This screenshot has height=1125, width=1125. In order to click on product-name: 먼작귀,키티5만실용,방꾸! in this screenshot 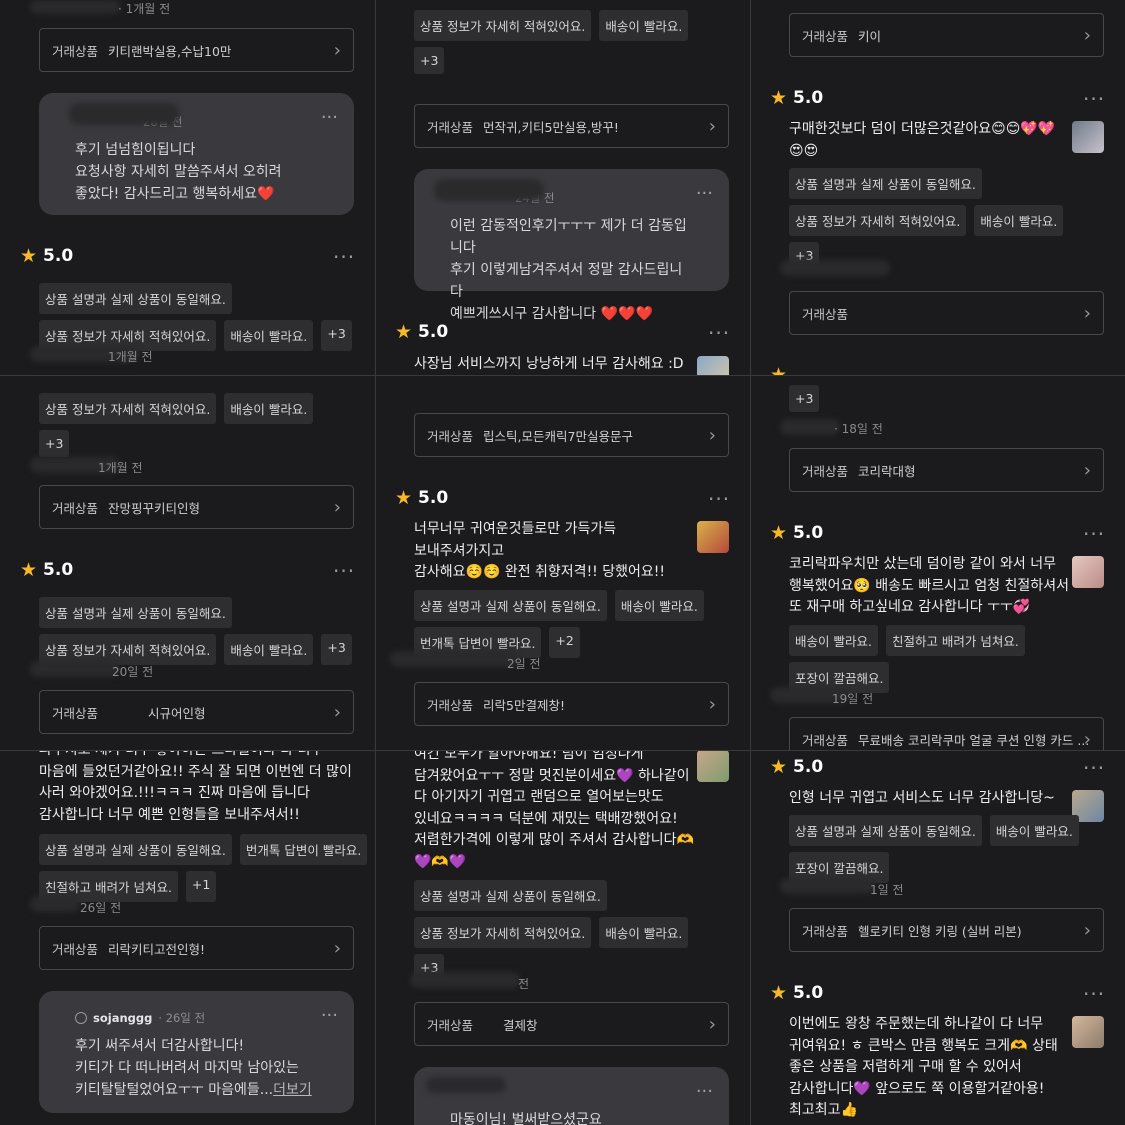, I will do `click(551, 127)`.